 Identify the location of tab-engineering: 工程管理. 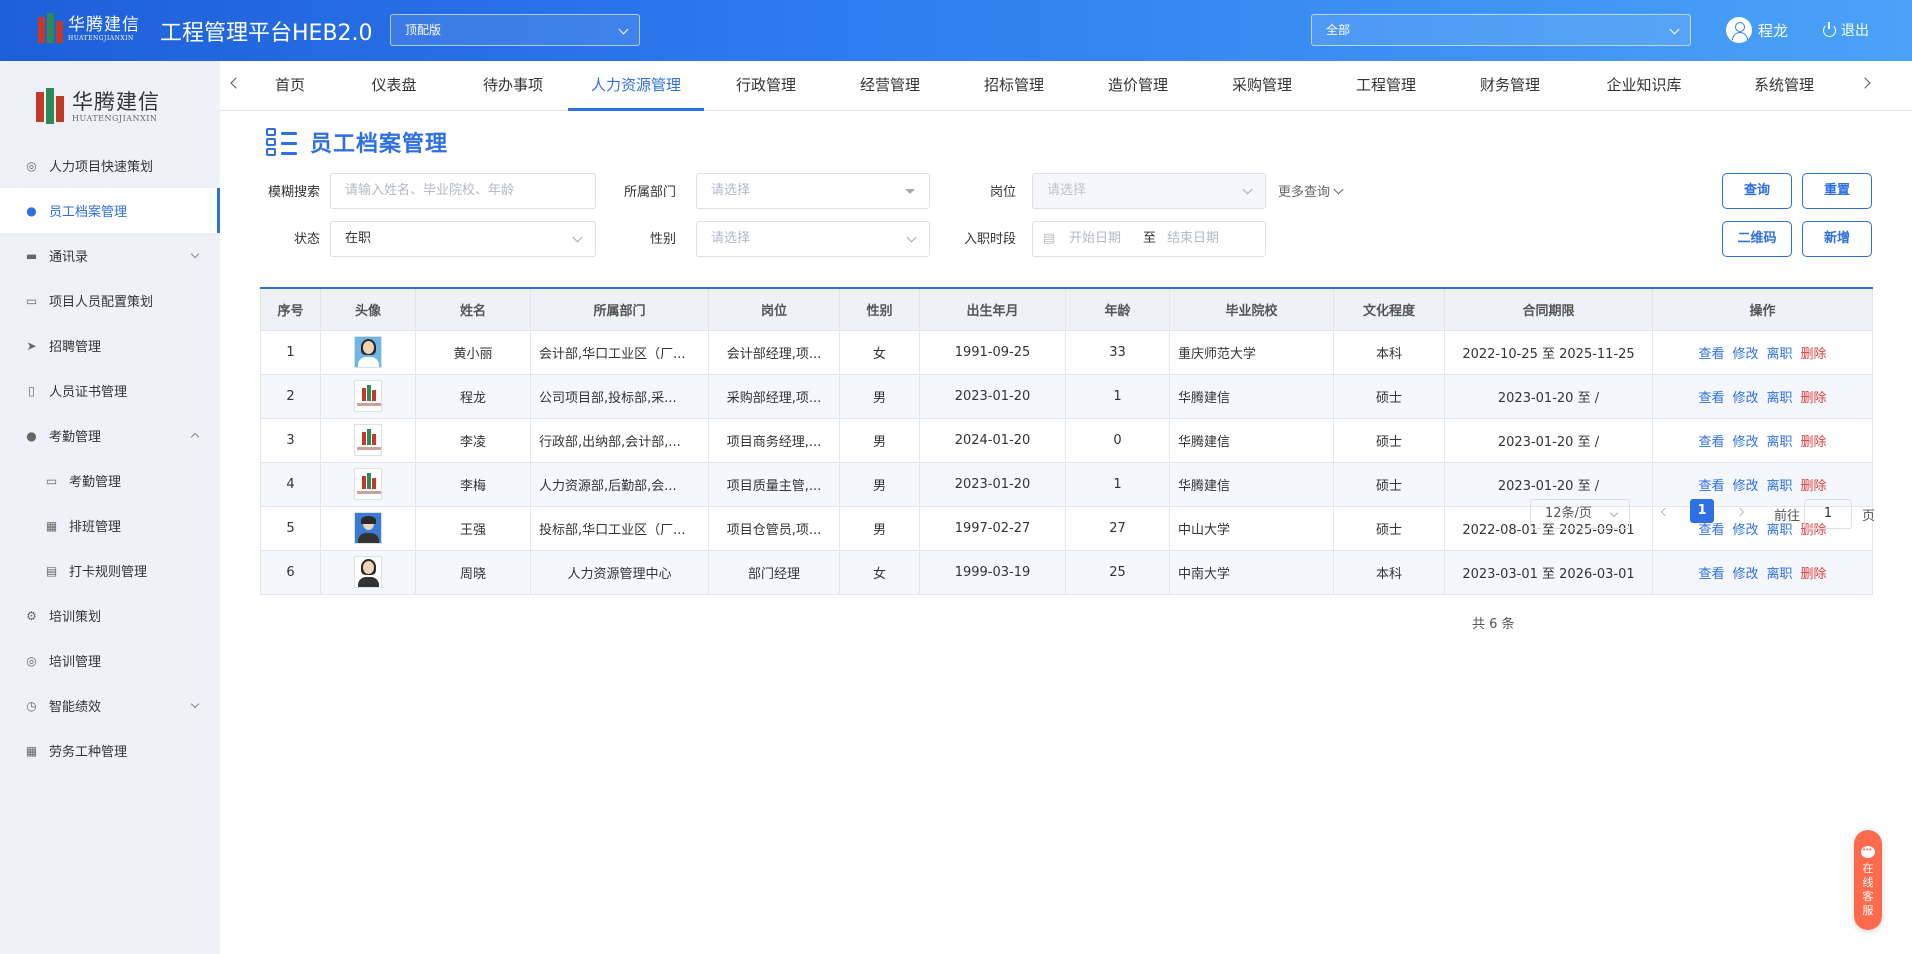
(1386, 86).